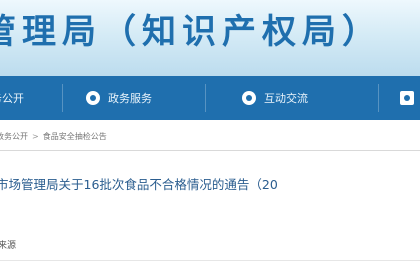 The height and width of the screenshot is (280, 420). I want to click on breadcrumb-link-2: 食品安全抽检公告, so click(75, 136).